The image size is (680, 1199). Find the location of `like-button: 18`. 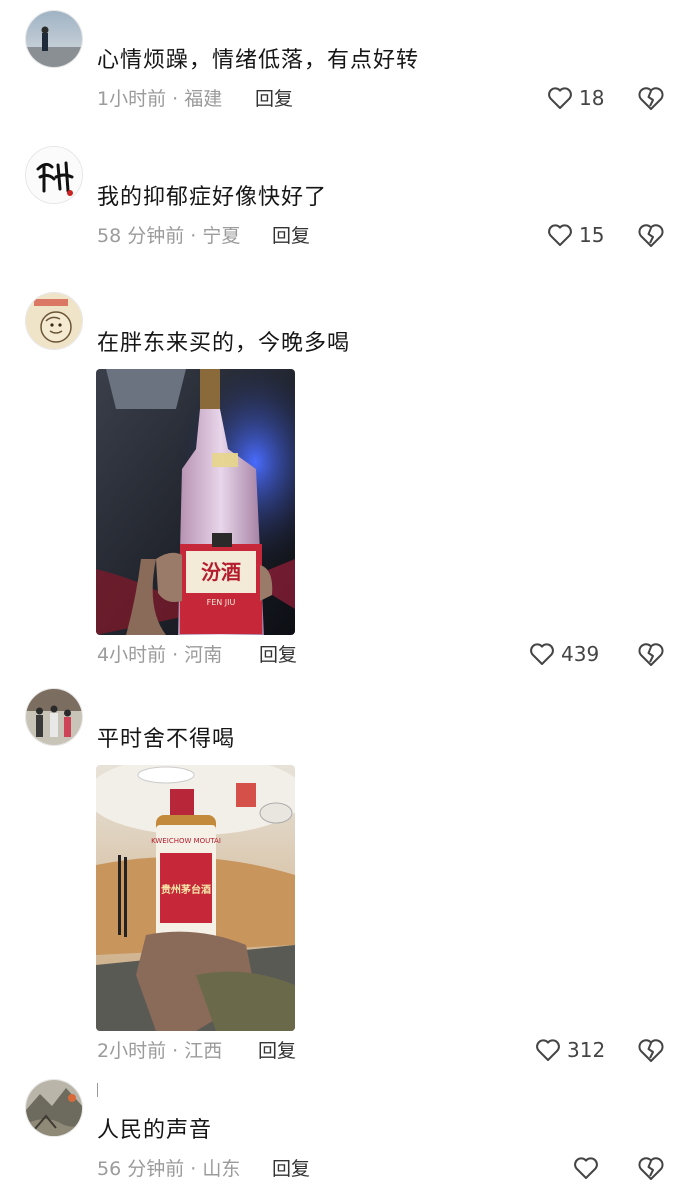

like-button: 18 is located at coordinates (575, 98).